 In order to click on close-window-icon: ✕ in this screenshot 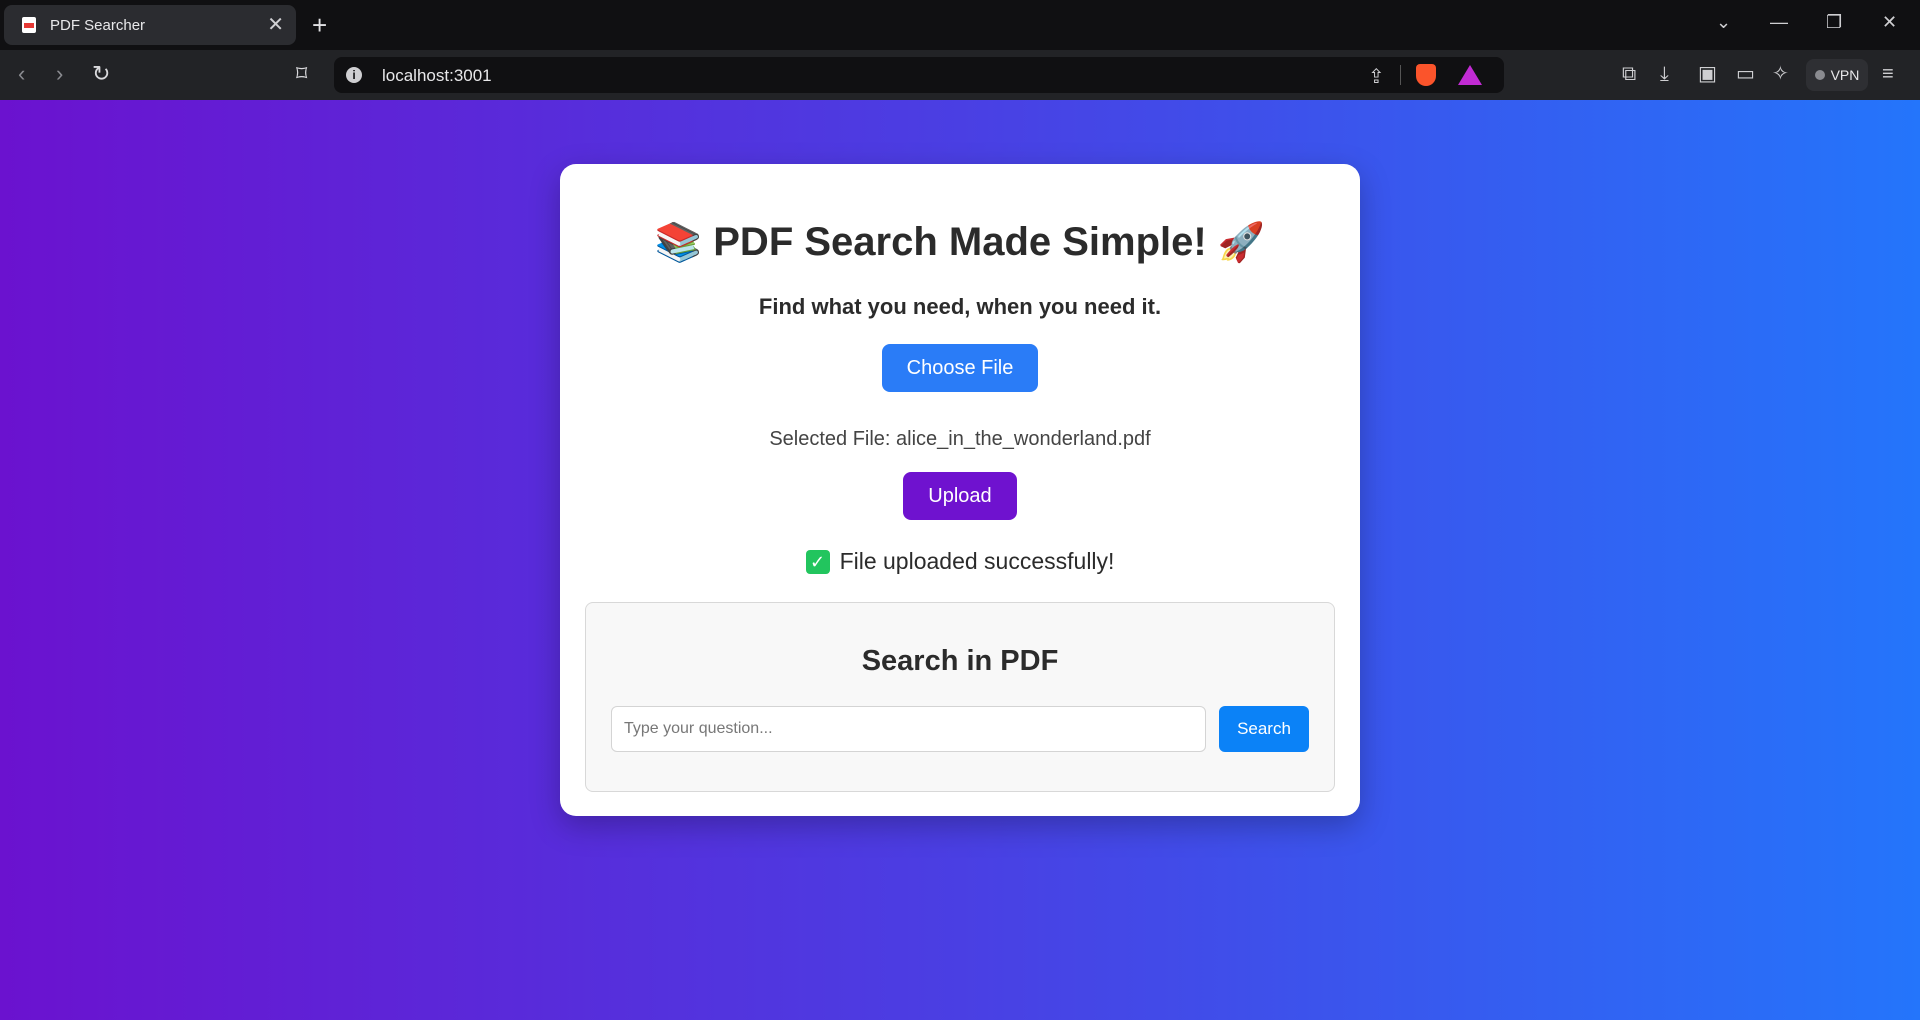, I will do `click(1889, 22)`.